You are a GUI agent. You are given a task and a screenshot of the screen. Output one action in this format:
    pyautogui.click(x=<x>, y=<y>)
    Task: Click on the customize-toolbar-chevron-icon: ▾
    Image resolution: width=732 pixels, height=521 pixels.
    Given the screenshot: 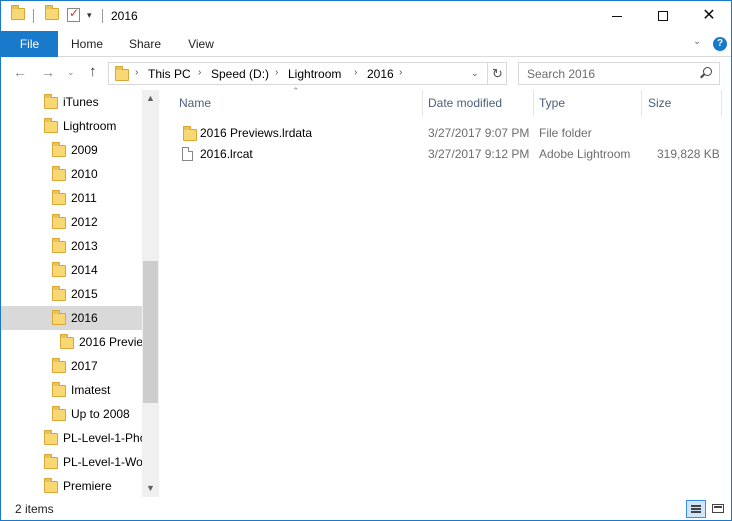 What is the action you would take?
    pyautogui.click(x=89, y=15)
    